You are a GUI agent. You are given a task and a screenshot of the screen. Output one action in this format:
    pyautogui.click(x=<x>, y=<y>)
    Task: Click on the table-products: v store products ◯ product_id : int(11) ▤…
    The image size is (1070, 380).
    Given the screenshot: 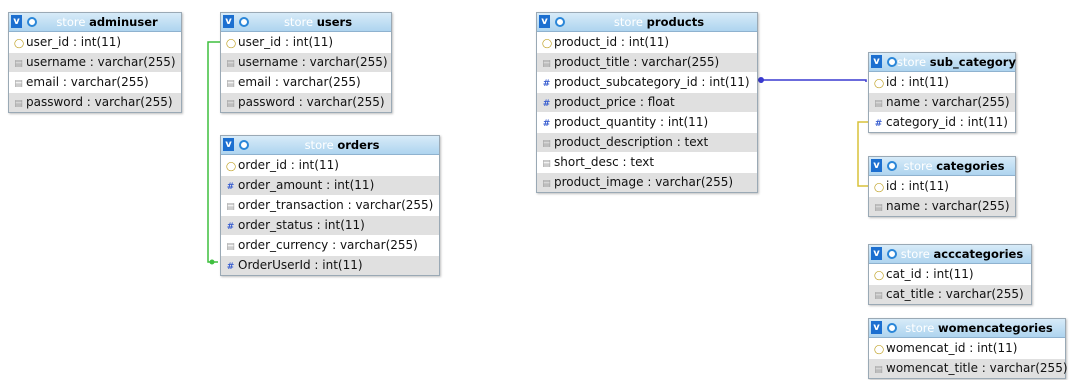 What is the action you would take?
    pyautogui.click(x=647, y=102)
    